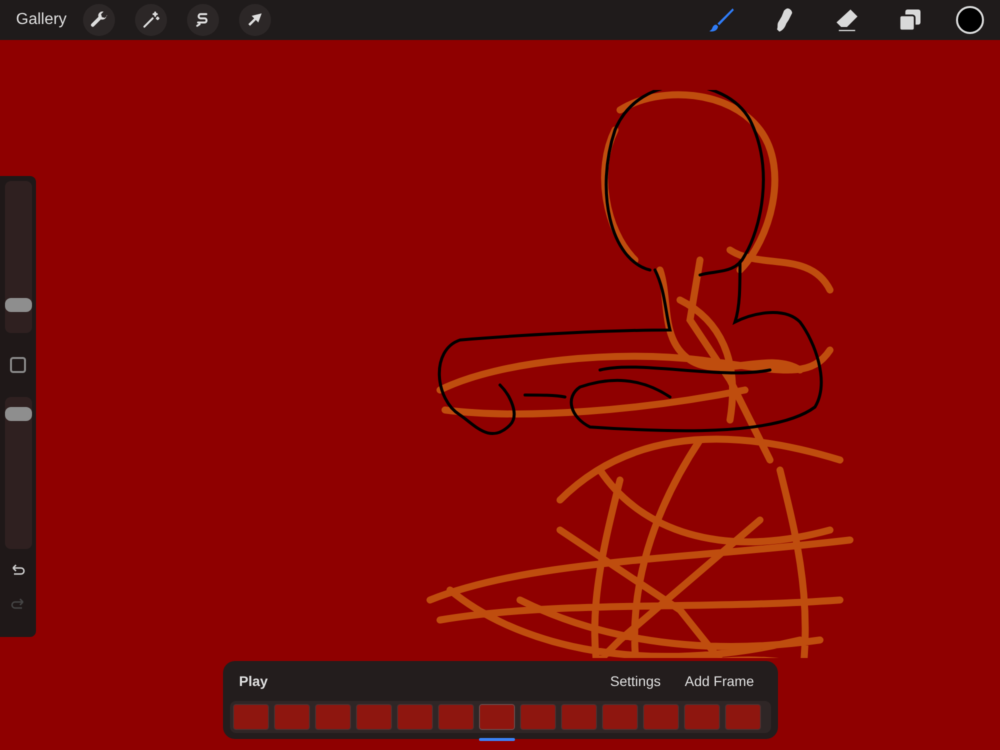  I want to click on play-button: Play, so click(253, 681).